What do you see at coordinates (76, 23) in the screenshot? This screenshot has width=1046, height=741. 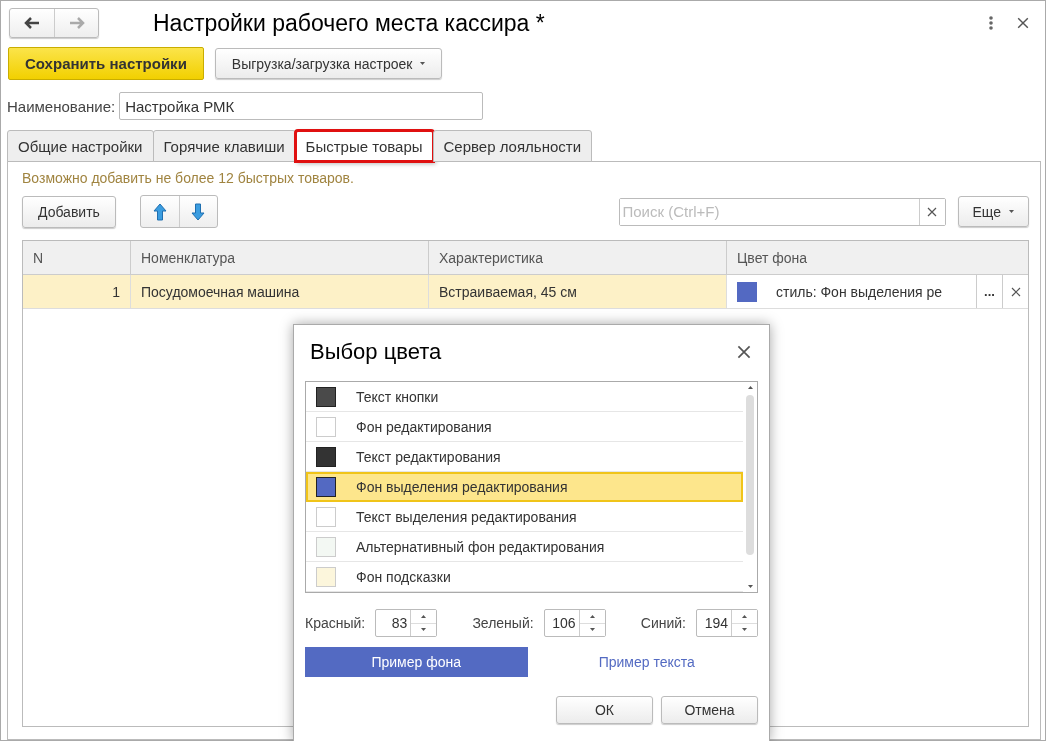 I see `arrow-right-icon` at bounding box center [76, 23].